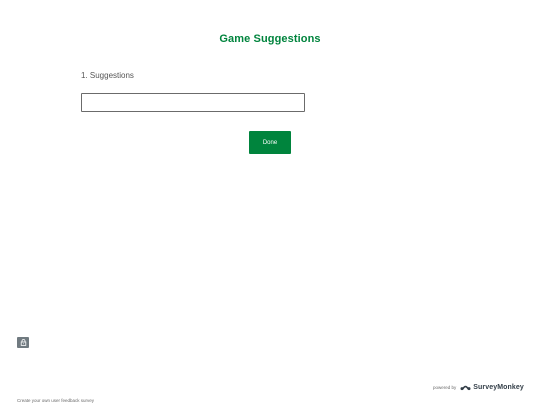  I want to click on surveymonkey-brand: SurveyMonkey, so click(492, 387).